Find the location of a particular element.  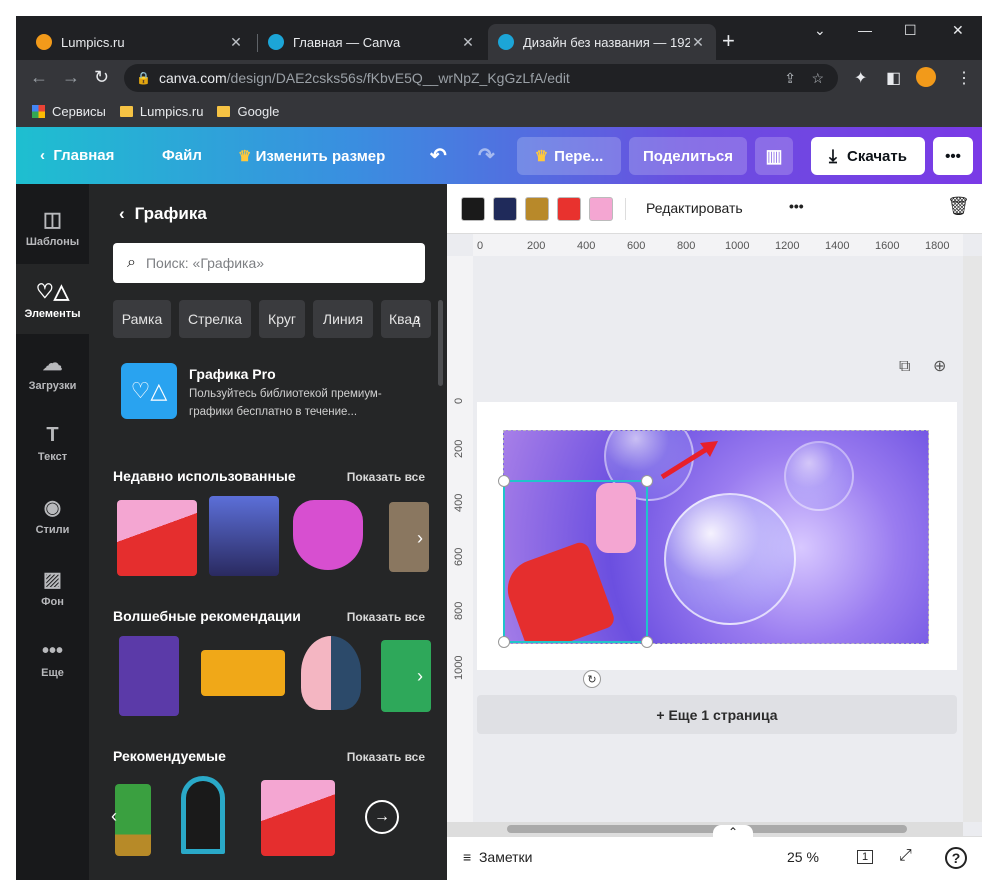

more-button: ••• is located at coordinates (953, 156).